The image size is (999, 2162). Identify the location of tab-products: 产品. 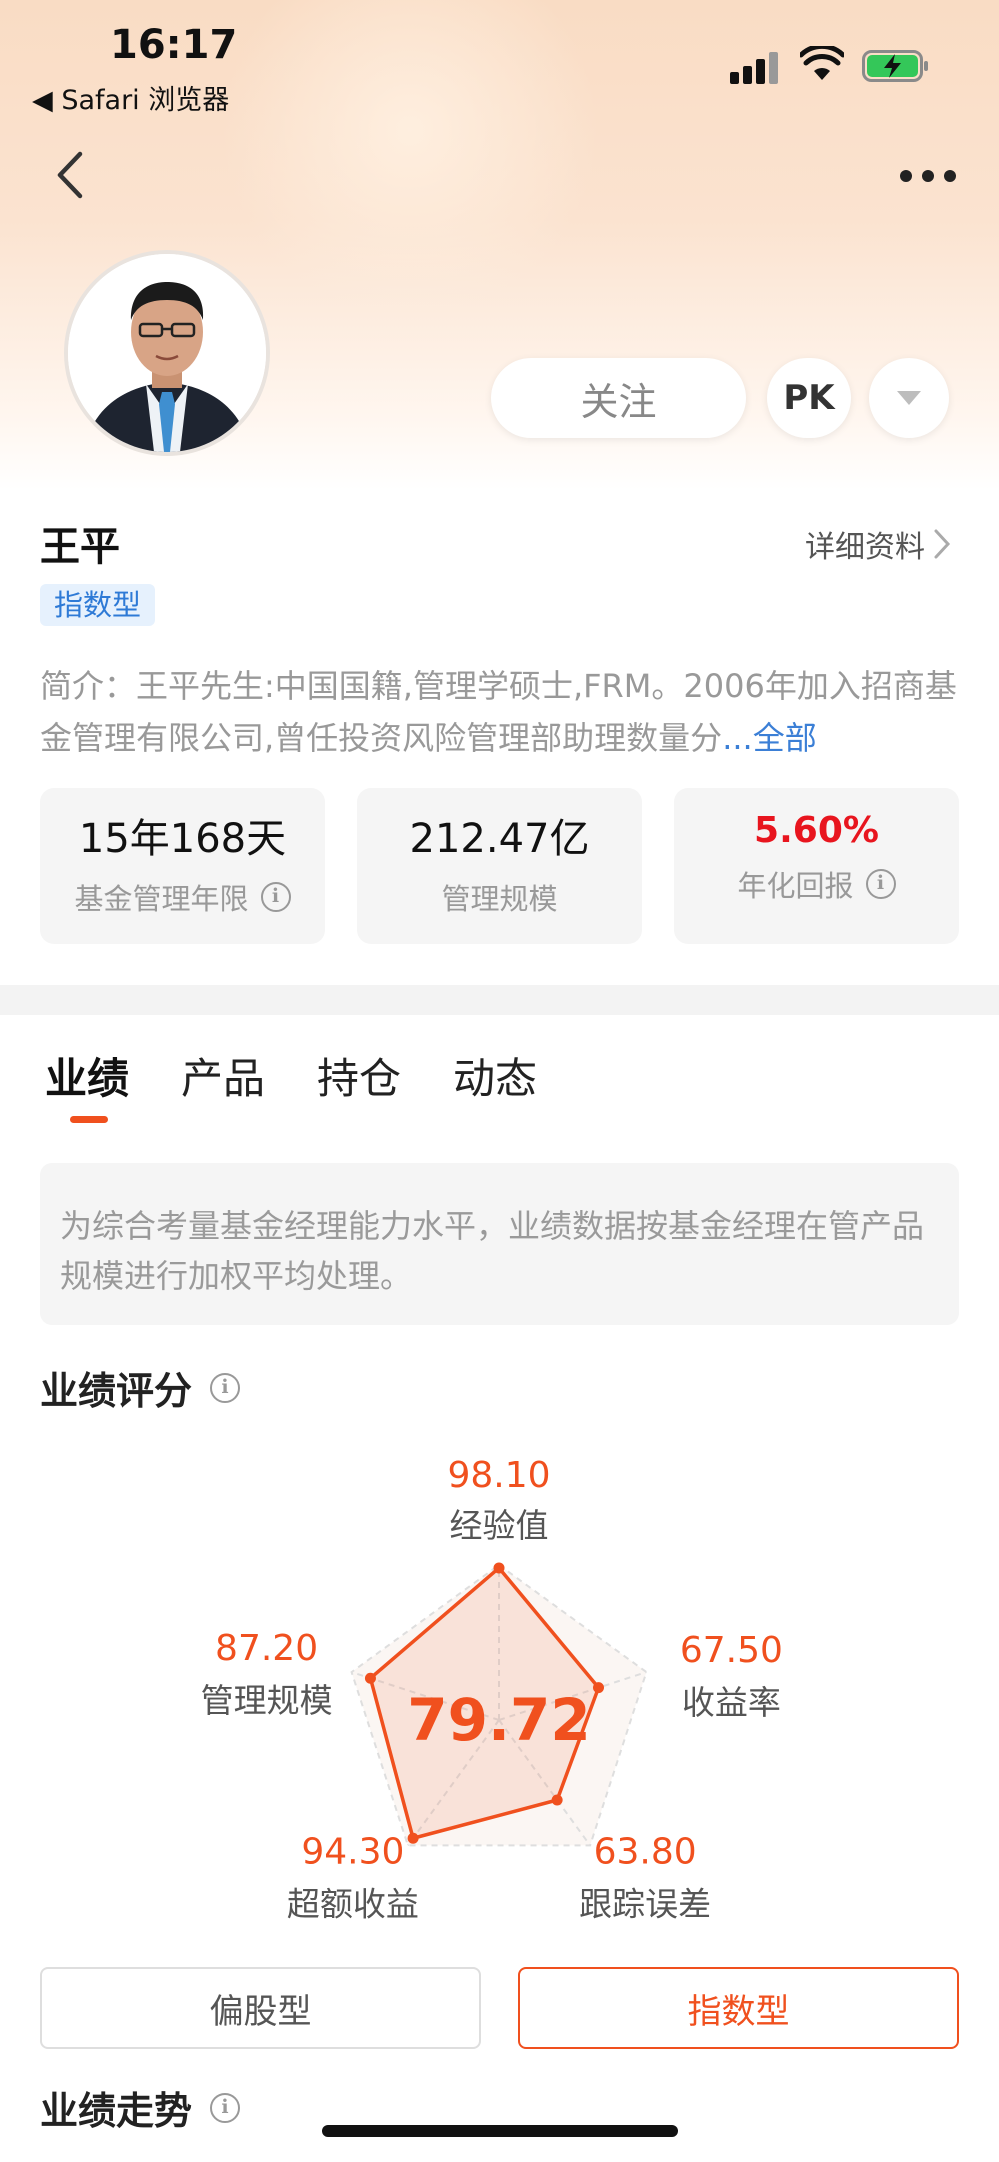
(223, 1075).